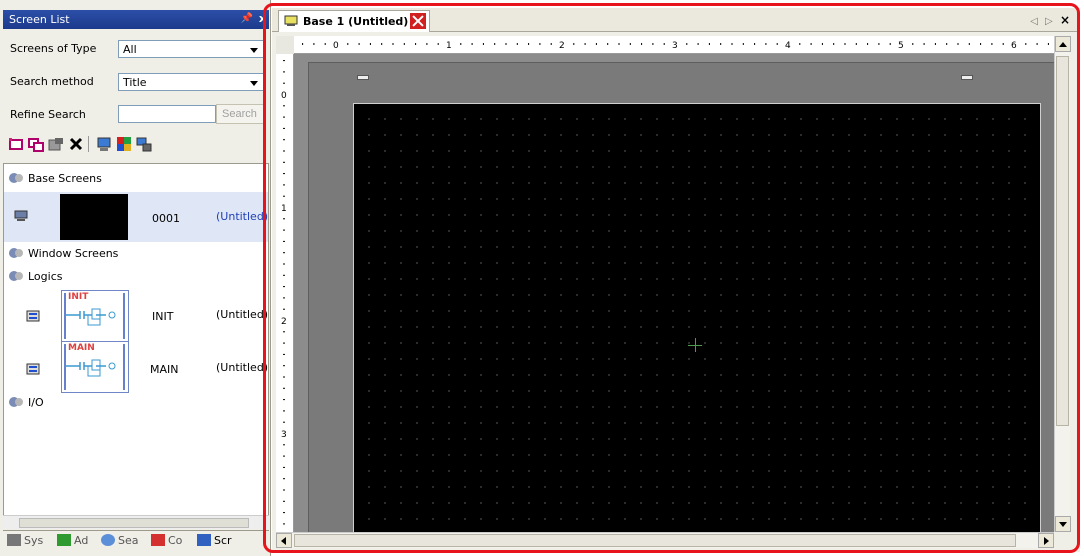 The height and width of the screenshot is (556, 1084). Describe the element at coordinates (241, 114) in the screenshot. I see `search-button: Search` at that location.